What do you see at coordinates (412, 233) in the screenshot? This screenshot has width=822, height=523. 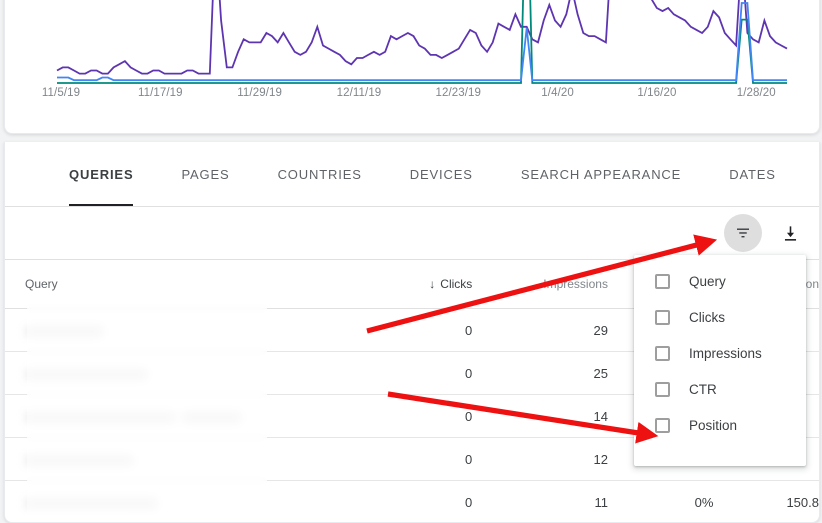 I see `table-toolbar` at bounding box center [412, 233].